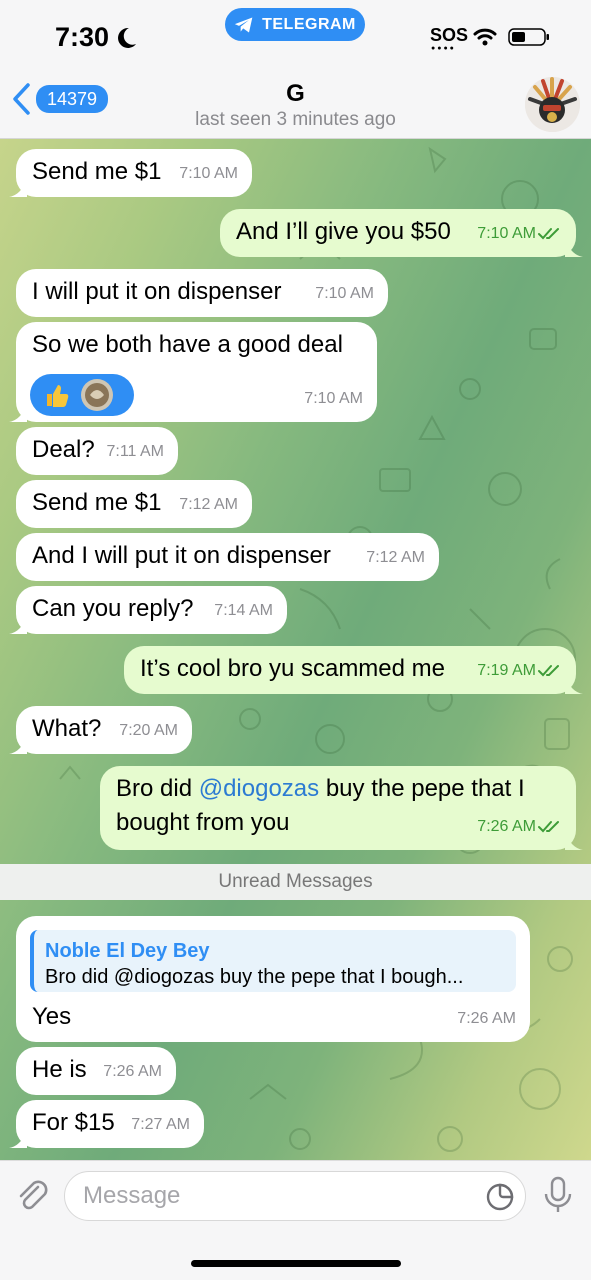 The image size is (591, 1280). I want to click on sos-indicator: SOS, so click(449, 35).